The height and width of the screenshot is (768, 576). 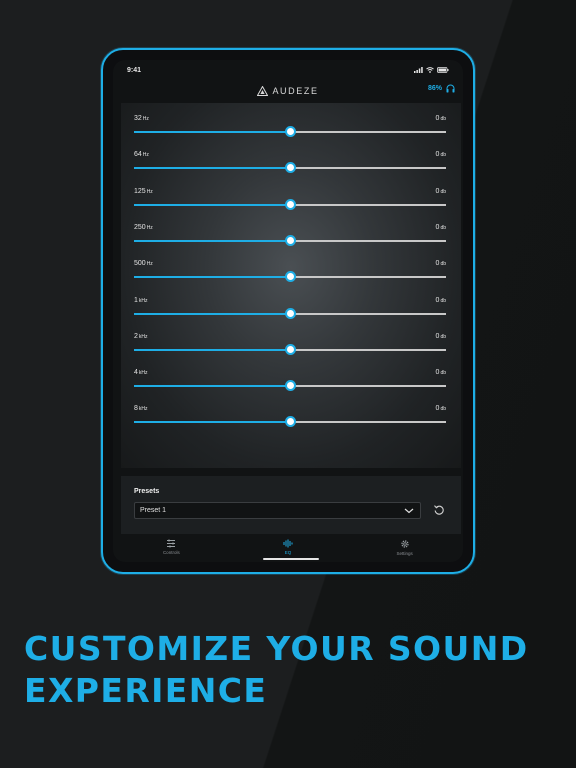 What do you see at coordinates (140, 227) in the screenshot?
I see `eq-band-frequency-value: 250` at bounding box center [140, 227].